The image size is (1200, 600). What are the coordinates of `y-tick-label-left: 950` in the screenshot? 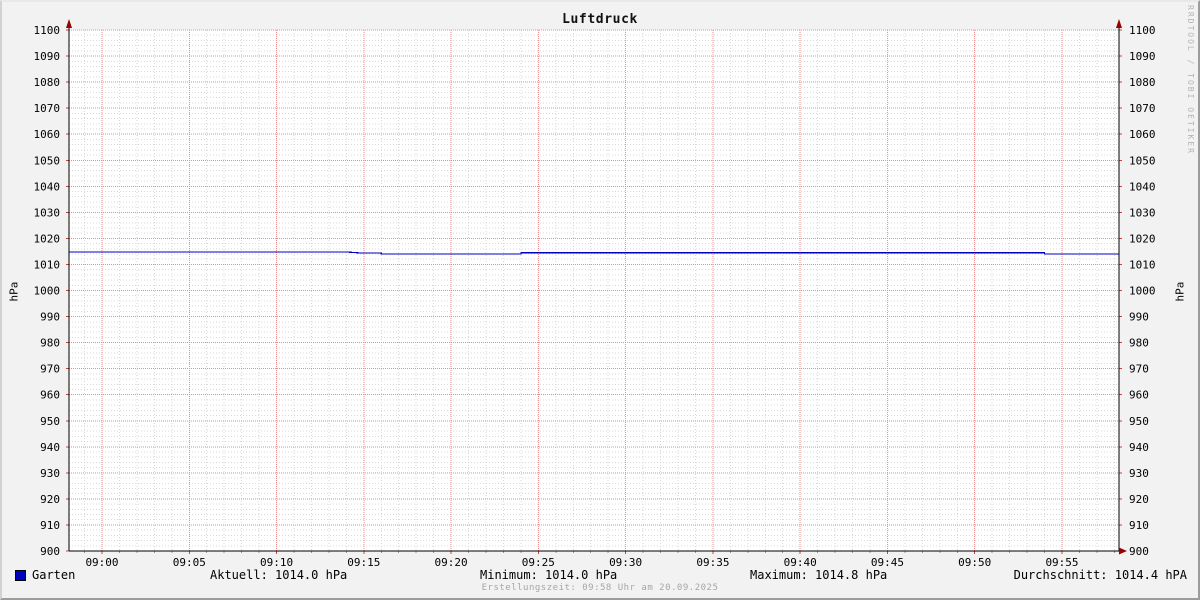 It's located at (50, 421).